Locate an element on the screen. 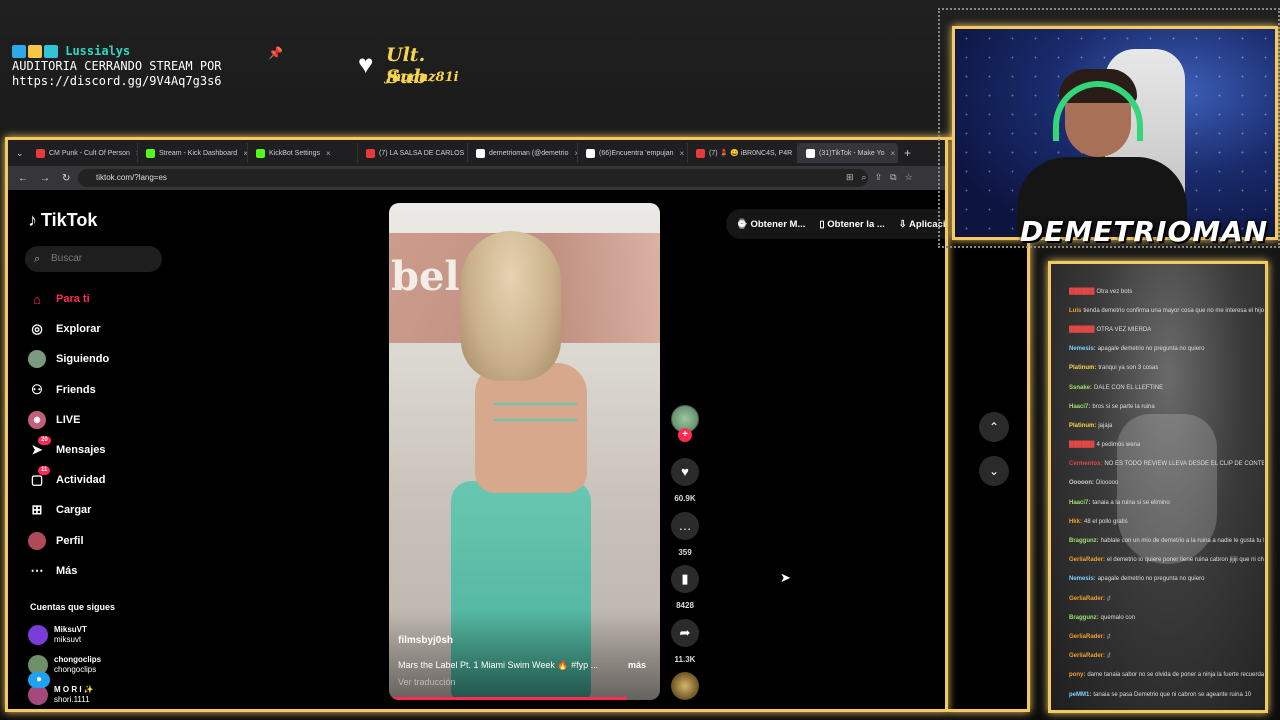 The width and height of the screenshot is (1280, 720). chat-message: Haaci7: bros si se parte la ruina is located at coordinates (1166, 406).